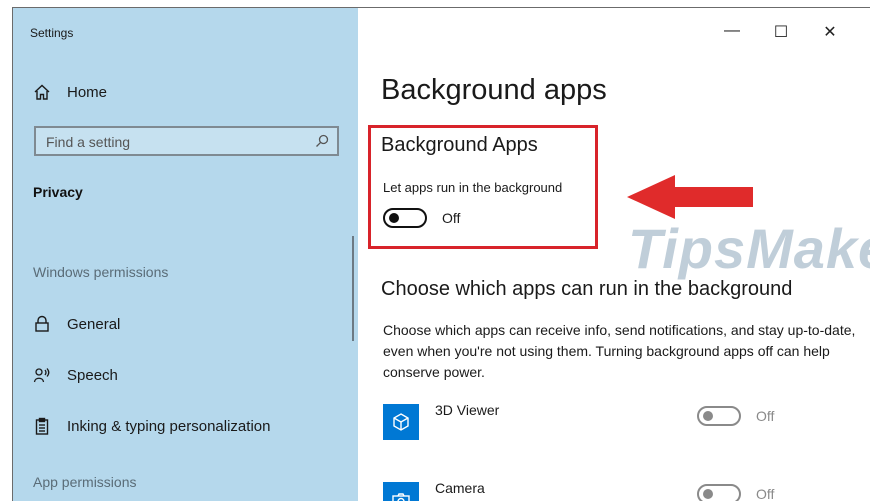 Image resolution: width=870 pixels, height=501 pixels. Describe the element at coordinates (459, 145) in the screenshot. I see `section-title: Background Apps` at that location.